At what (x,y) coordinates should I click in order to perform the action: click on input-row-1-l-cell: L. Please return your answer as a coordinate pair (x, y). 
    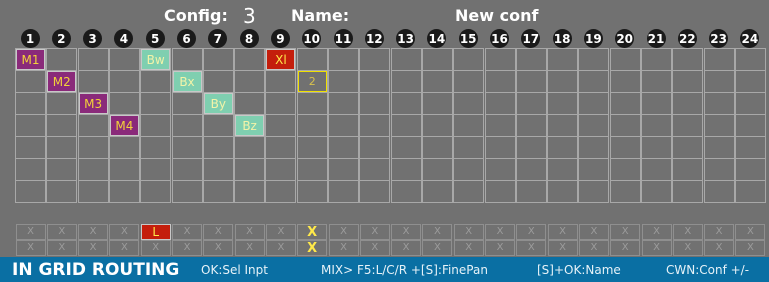
    Looking at the image, I should click on (155, 232).